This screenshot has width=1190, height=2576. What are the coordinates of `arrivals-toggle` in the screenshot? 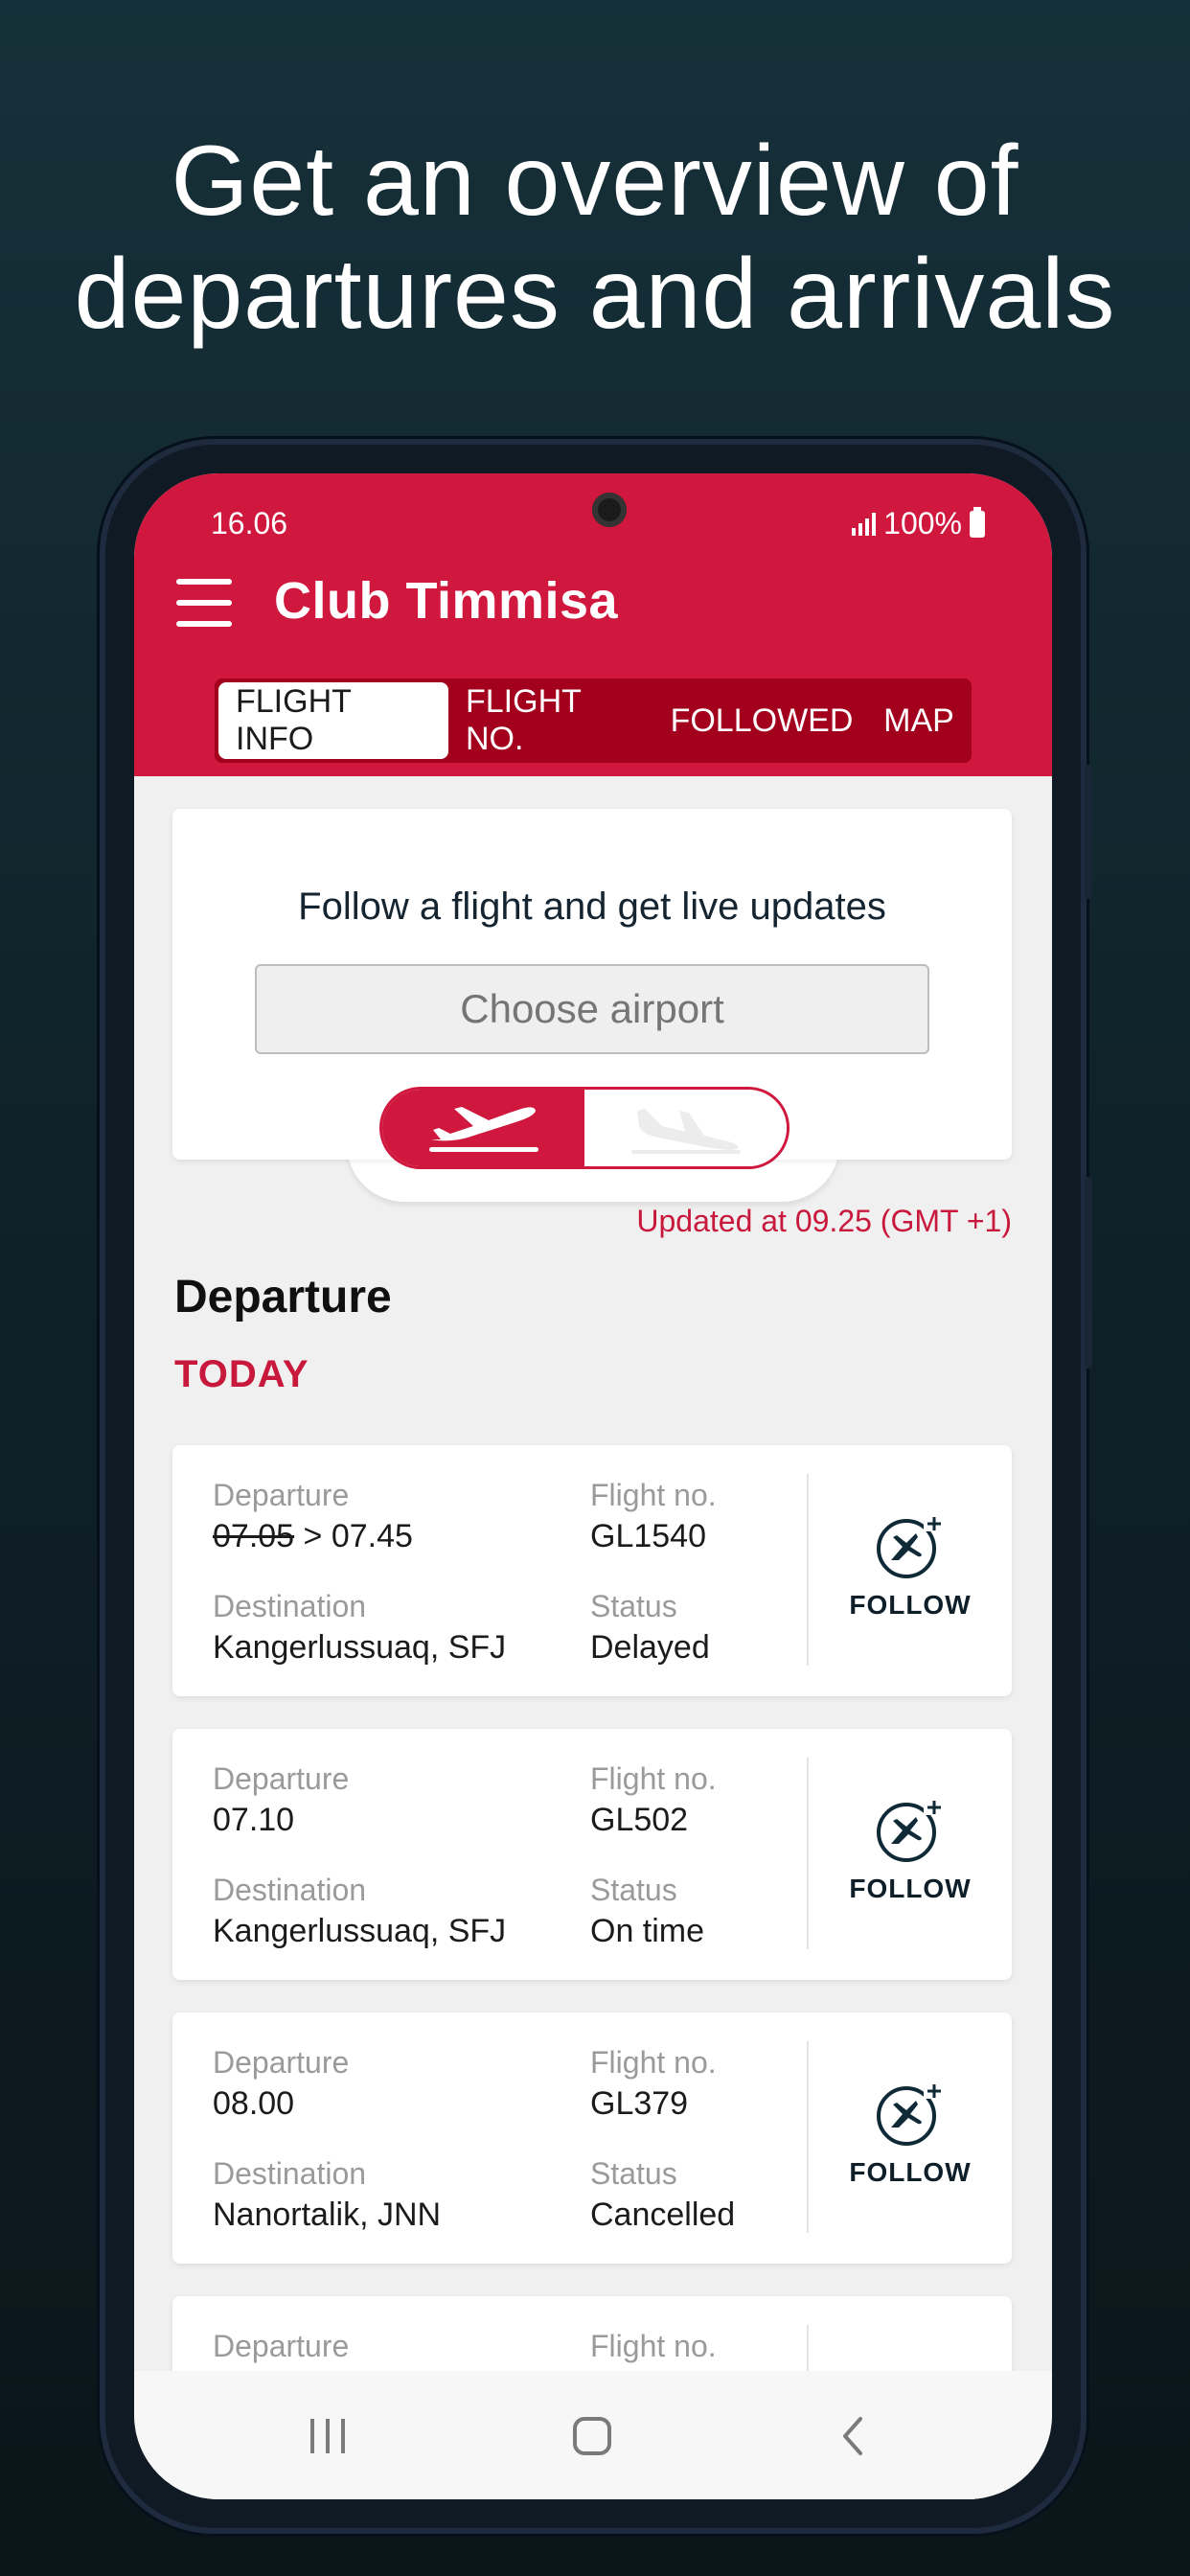 It's located at (685, 1128).